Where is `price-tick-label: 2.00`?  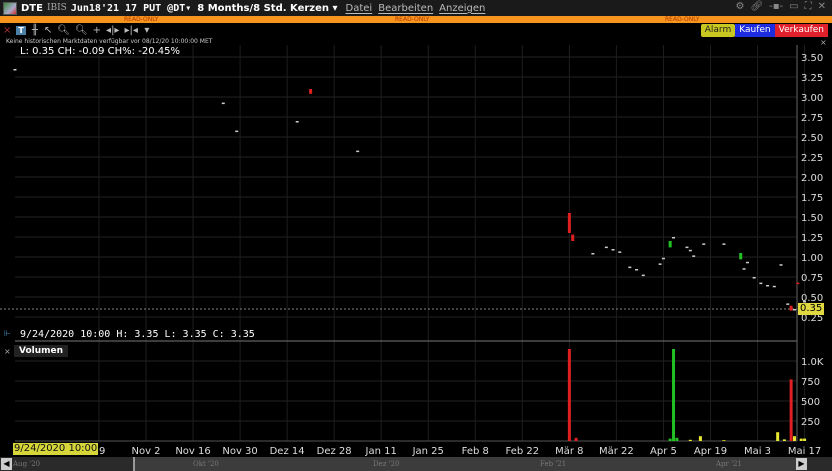 price-tick-label: 2.00 is located at coordinates (812, 178).